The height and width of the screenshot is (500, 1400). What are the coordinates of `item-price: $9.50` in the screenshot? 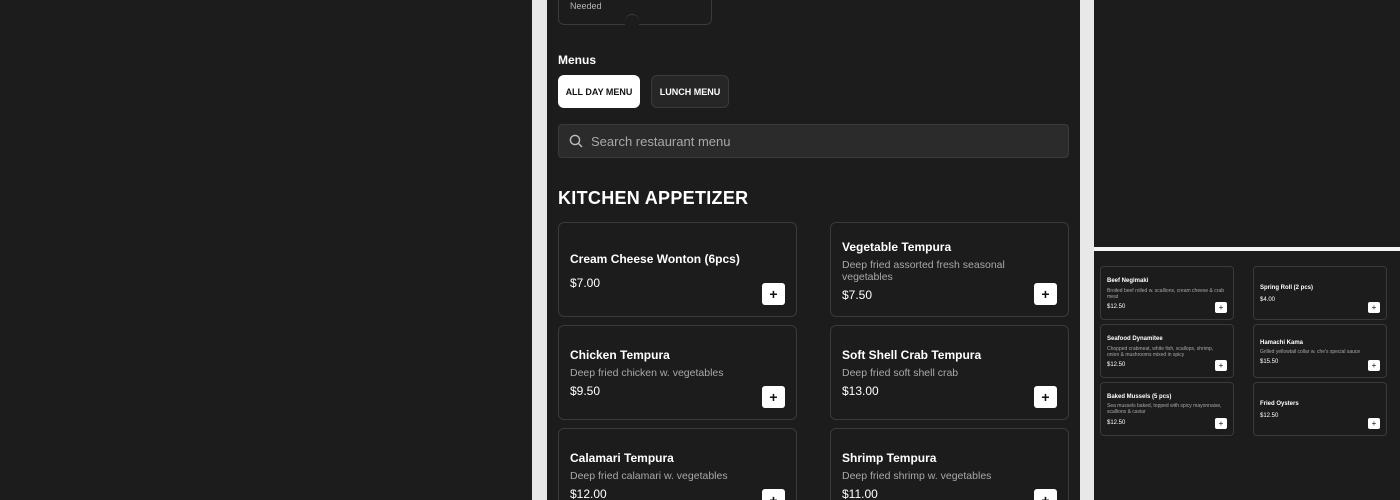 It's located at (585, 391).